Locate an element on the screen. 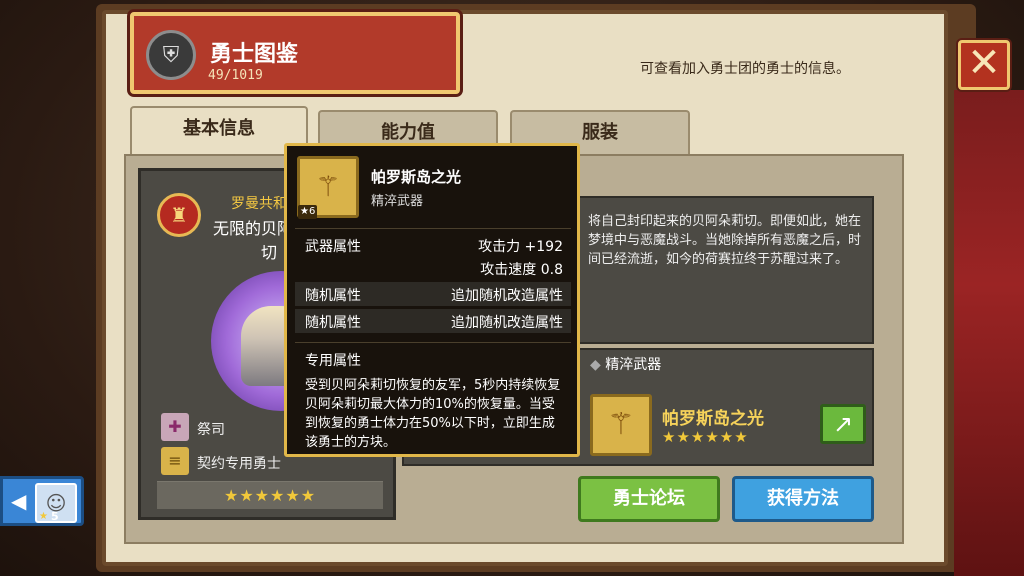 The width and height of the screenshot is (1024, 576). arrow-up-right-icon: ↗ is located at coordinates (843, 424).